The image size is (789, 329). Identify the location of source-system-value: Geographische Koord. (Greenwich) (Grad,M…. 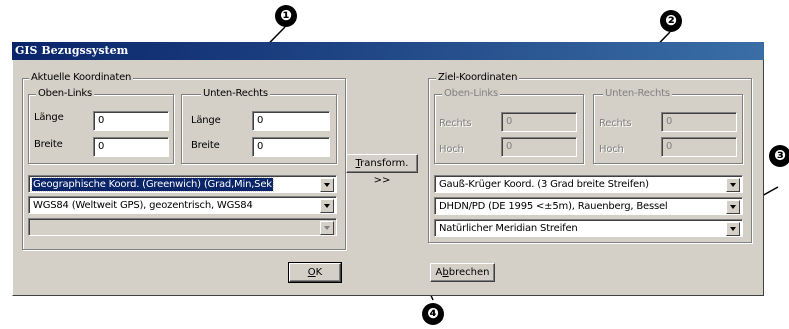
(152, 184).